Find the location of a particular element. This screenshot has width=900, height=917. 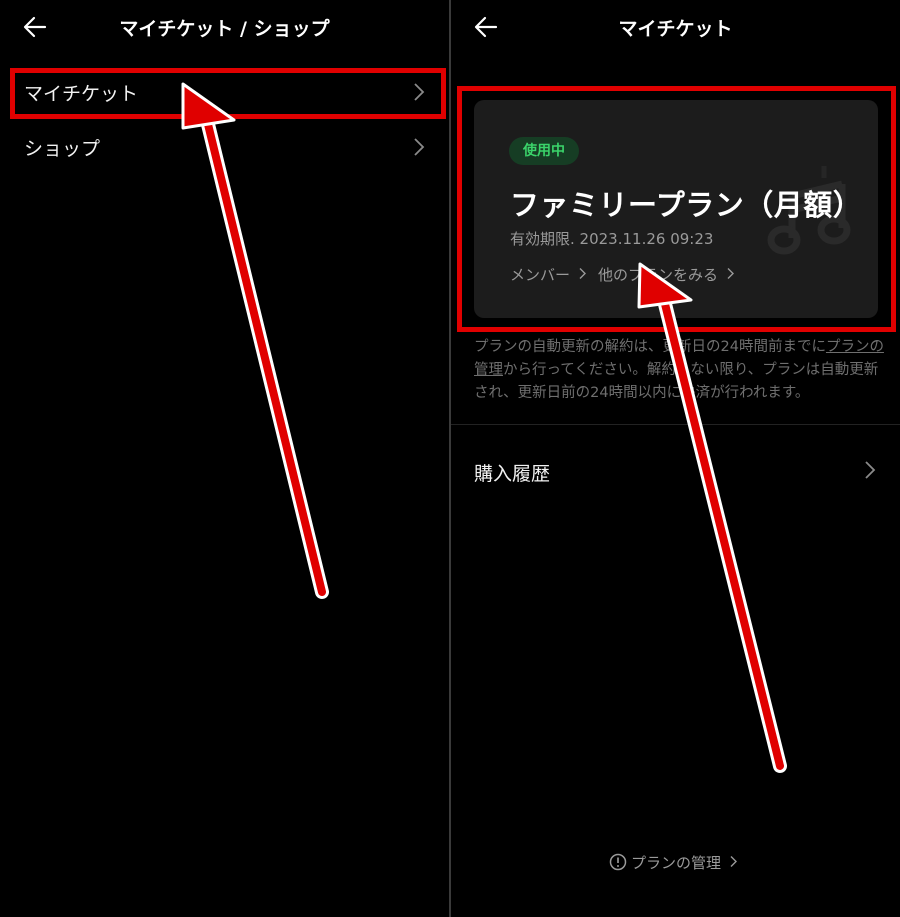

purchase-history-item: 購入履歴 is located at coordinates (512, 472).